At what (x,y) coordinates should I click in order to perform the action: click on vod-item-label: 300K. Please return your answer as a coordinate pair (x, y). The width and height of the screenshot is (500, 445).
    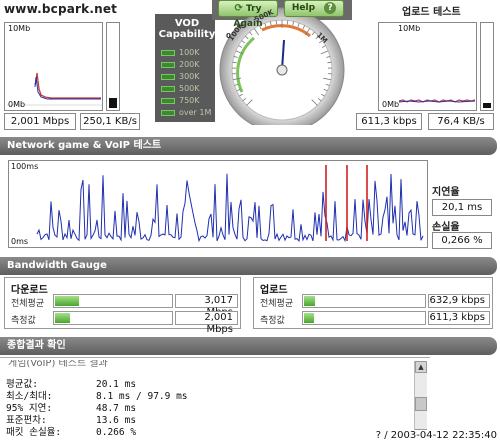
    Looking at the image, I should click on (189, 76).